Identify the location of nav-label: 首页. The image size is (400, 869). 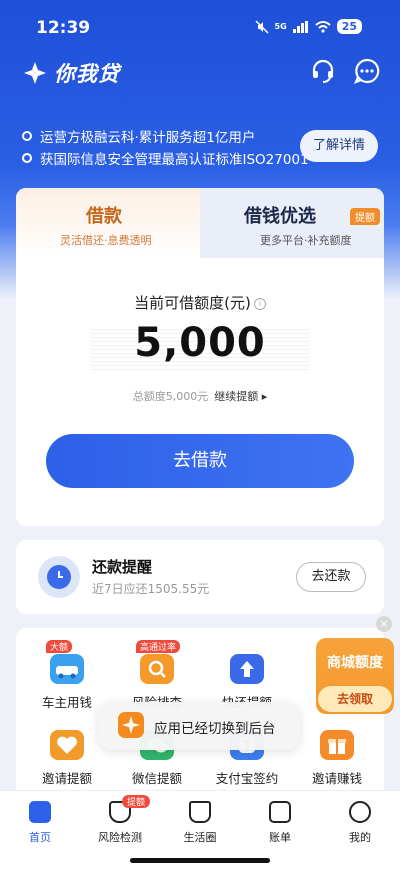
(40, 837).